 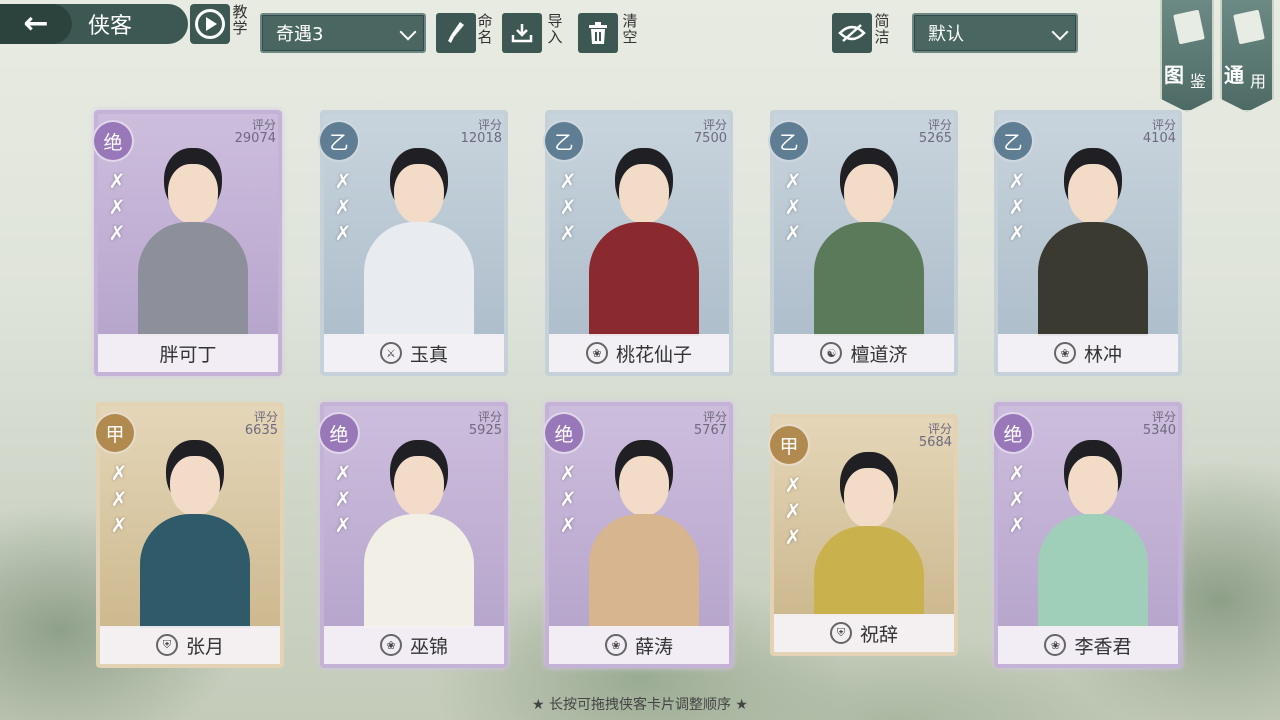 I want to click on hero-name: 巫锦, so click(x=428, y=646).